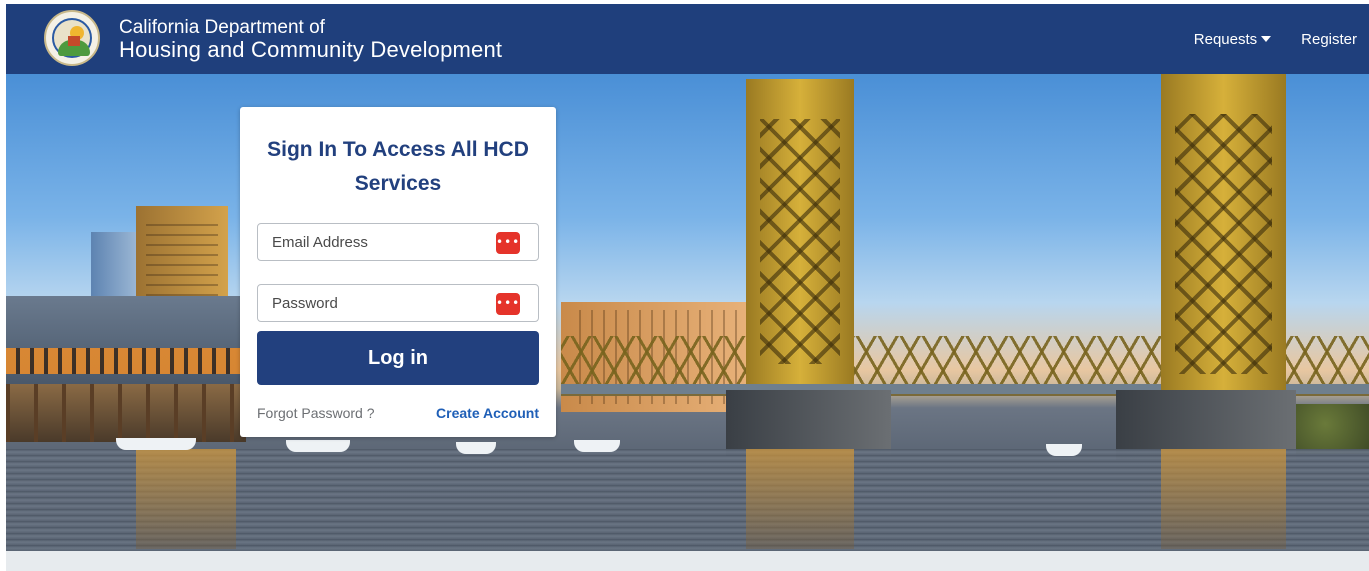 This screenshot has height=571, width=1369. Describe the element at coordinates (126, 413) in the screenshot. I see `wooden-pier` at that location.